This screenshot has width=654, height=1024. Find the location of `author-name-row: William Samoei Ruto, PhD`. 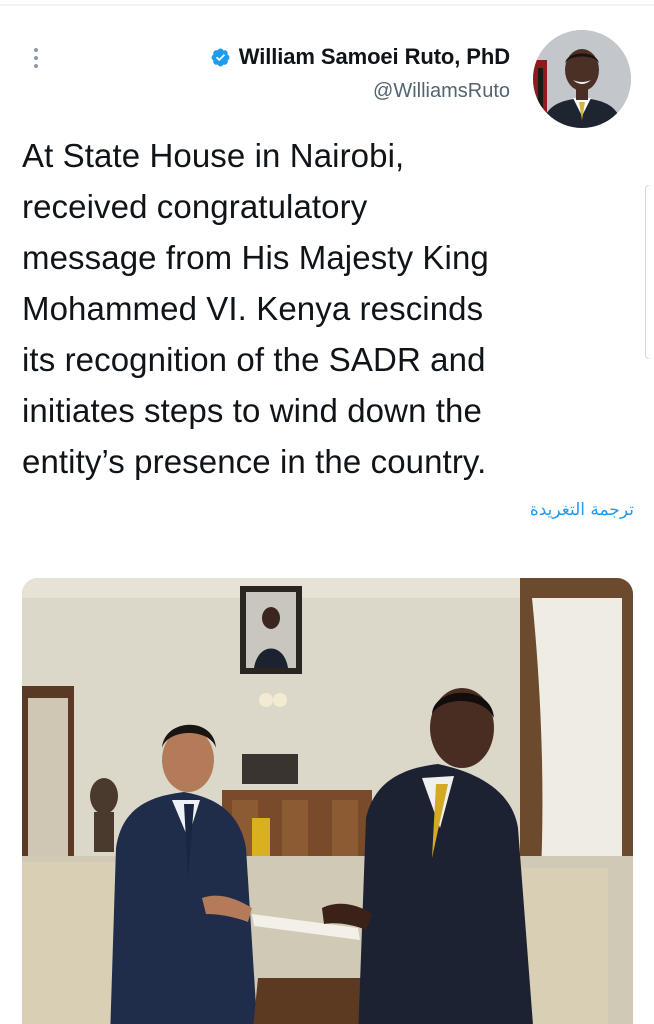

author-name-row: William Samoei Ruto, PhD is located at coordinates (360, 57).